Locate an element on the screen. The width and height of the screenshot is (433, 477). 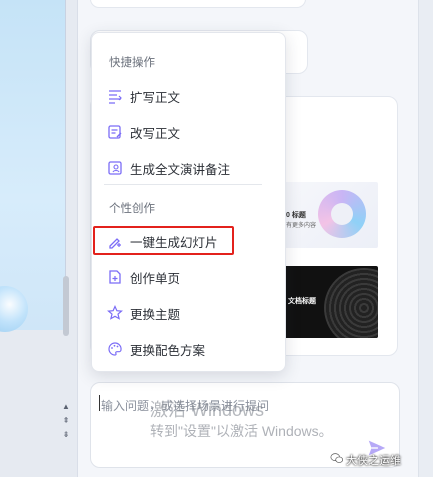
menu-item-label: 扩写正文 is located at coordinates (155, 97).